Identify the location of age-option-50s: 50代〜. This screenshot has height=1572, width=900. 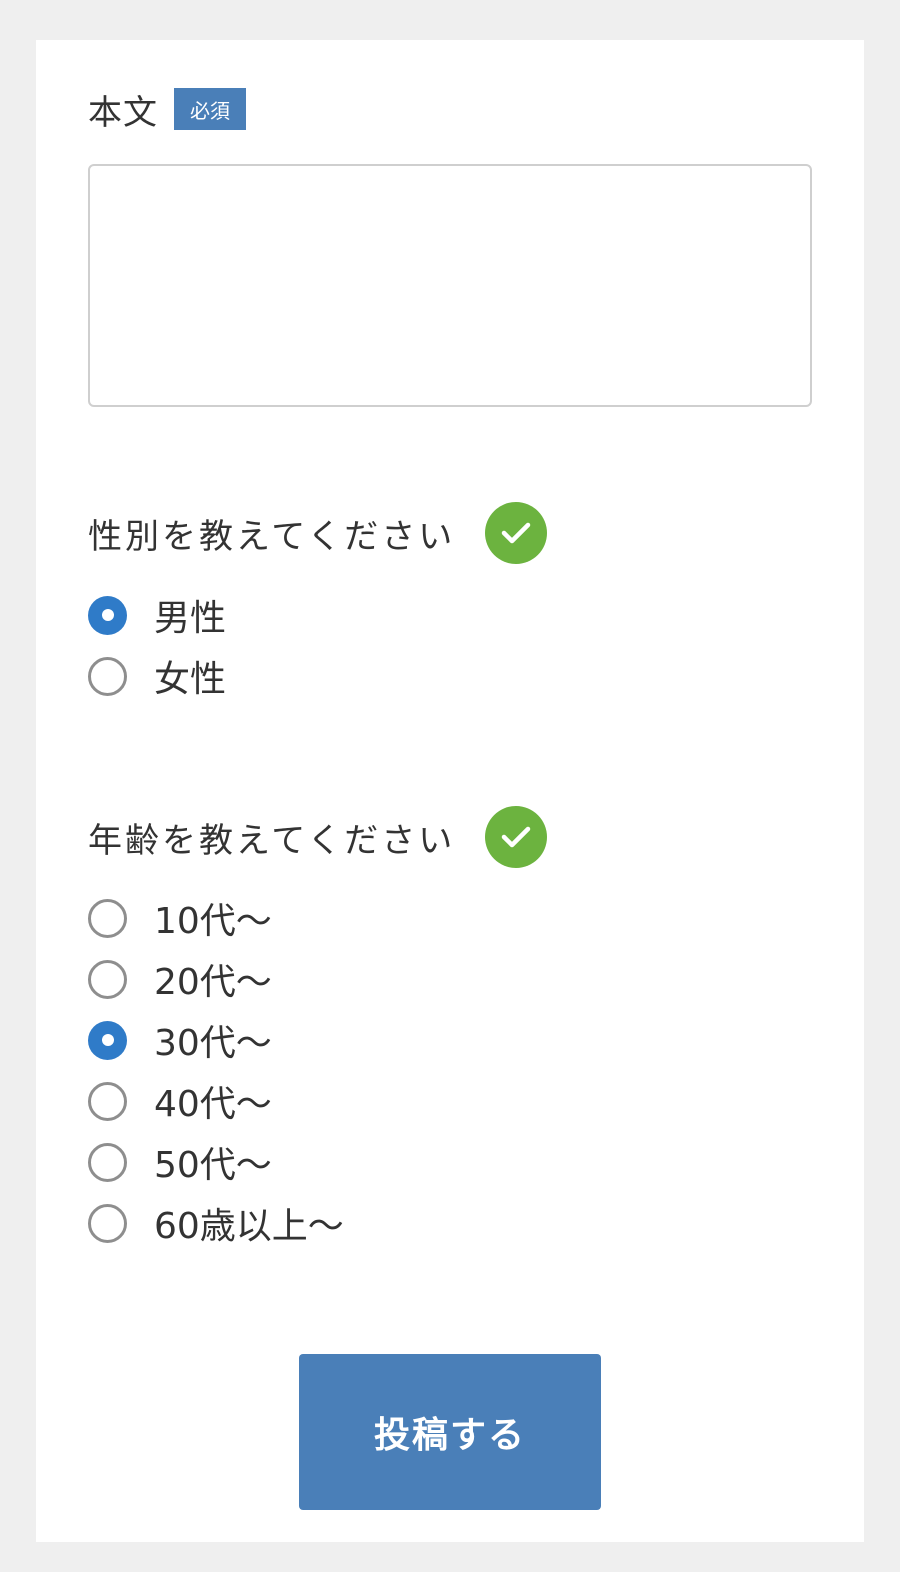
(180, 1163).